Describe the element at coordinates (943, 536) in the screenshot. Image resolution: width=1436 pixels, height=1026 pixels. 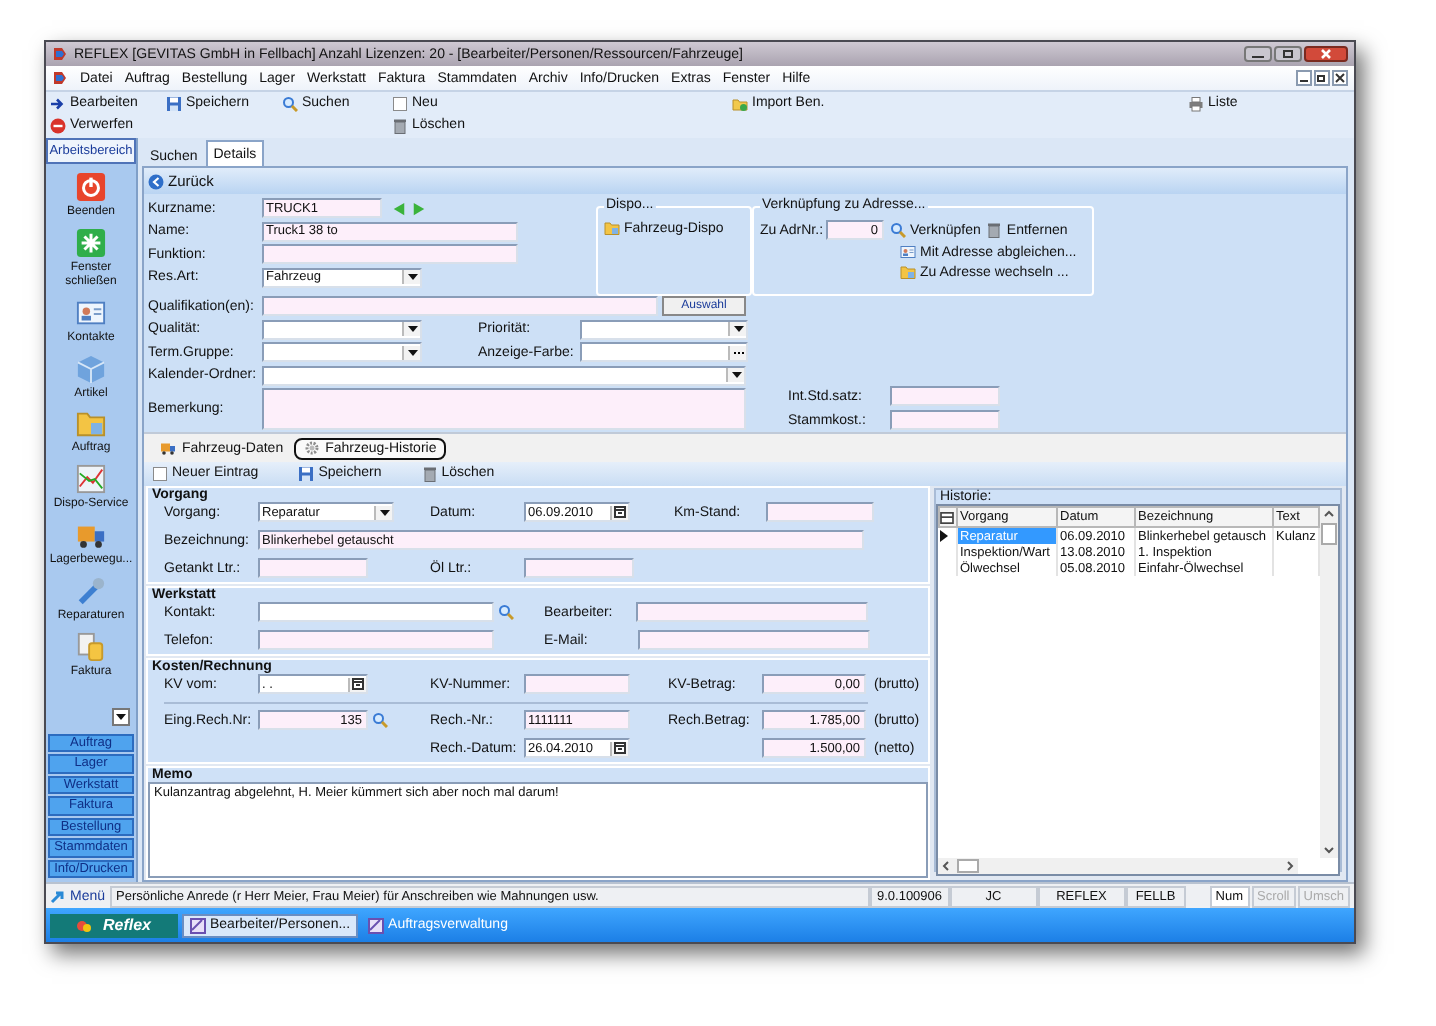
I see `row-pointer-icon` at that location.